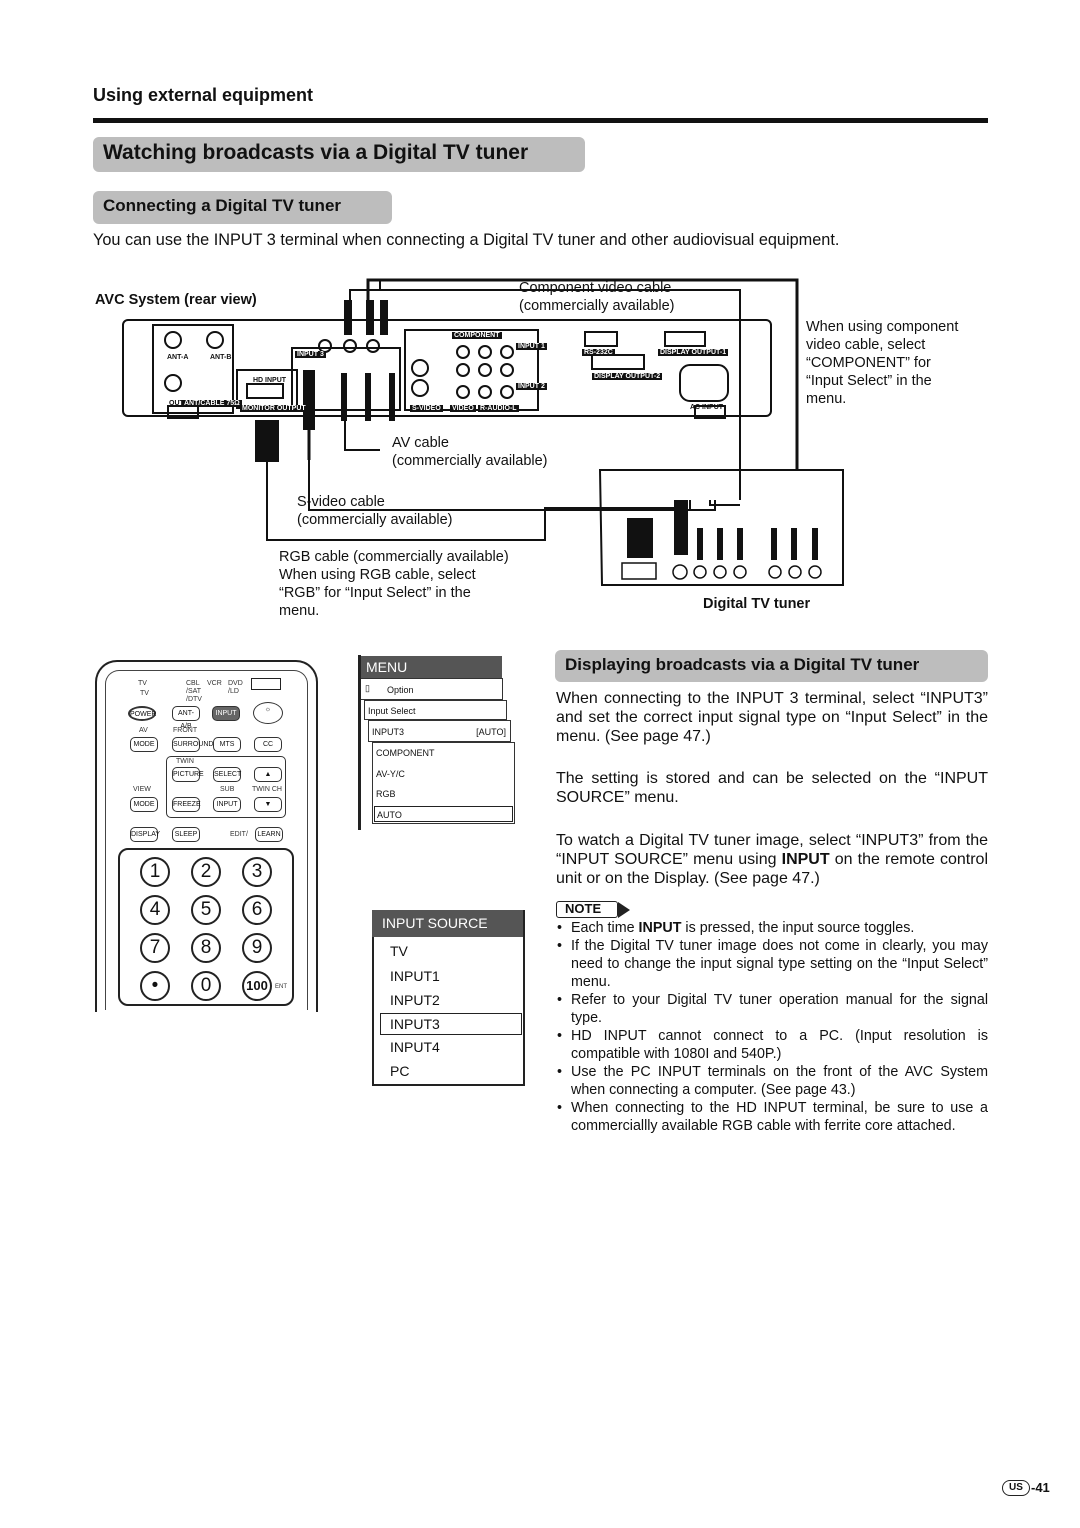 The image size is (1080, 1528). I want to click on twin-label: TWIN, so click(185, 761).